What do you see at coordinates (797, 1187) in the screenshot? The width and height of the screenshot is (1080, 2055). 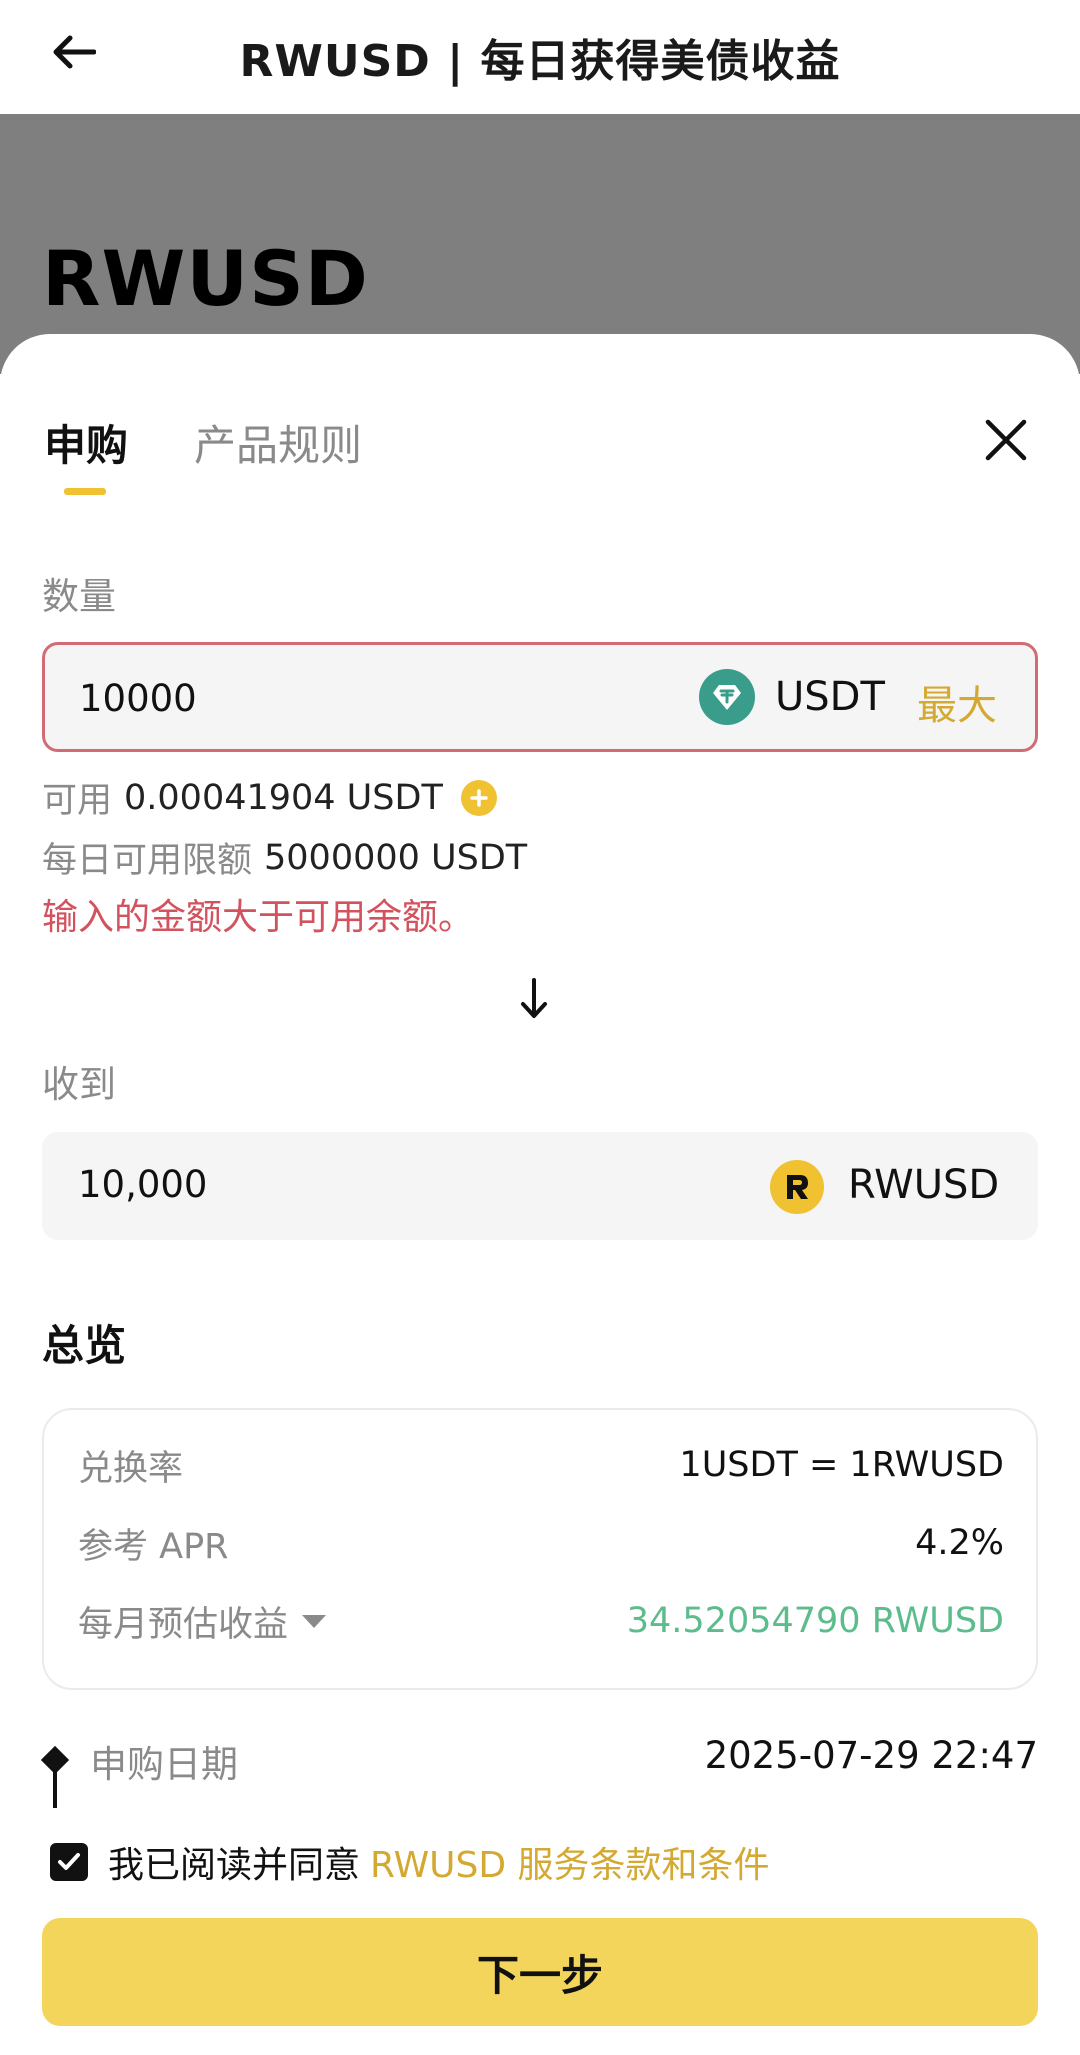 I see `rwusd-coin-icon` at bounding box center [797, 1187].